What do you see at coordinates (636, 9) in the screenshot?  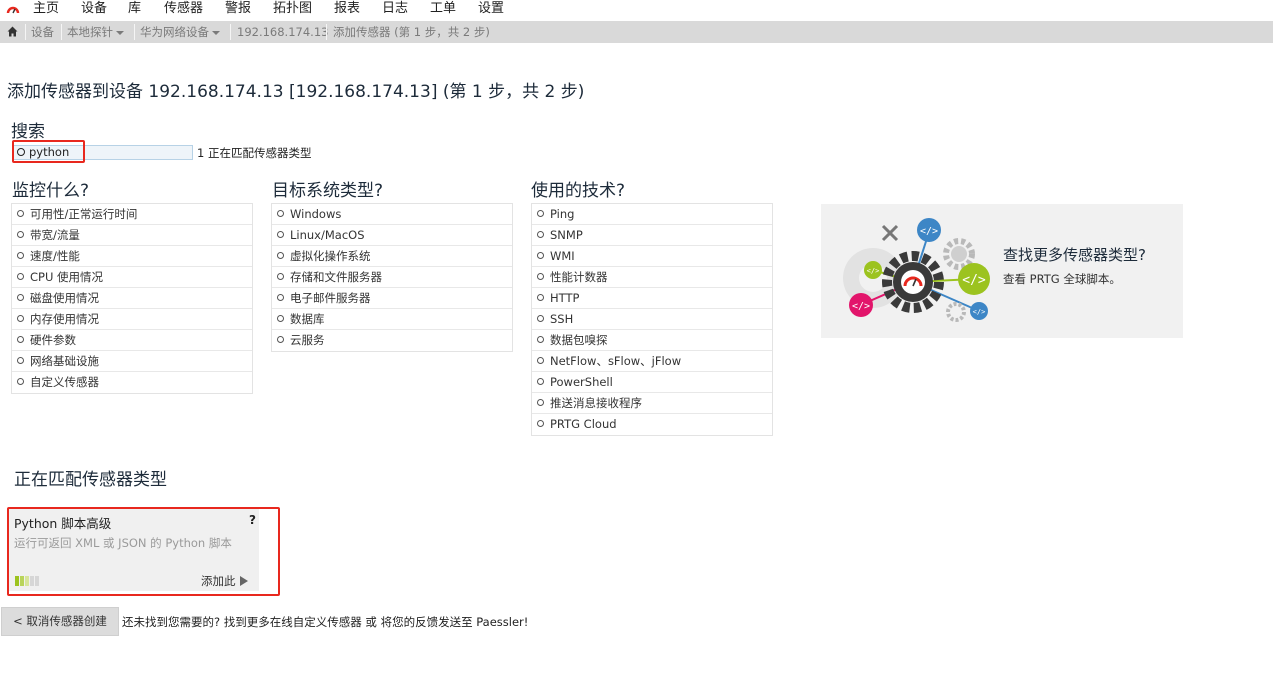 I see `top-menu-bar: 主页 设备 库 传感器 警报 拓扑图 报表 日志 工单 设置` at bounding box center [636, 9].